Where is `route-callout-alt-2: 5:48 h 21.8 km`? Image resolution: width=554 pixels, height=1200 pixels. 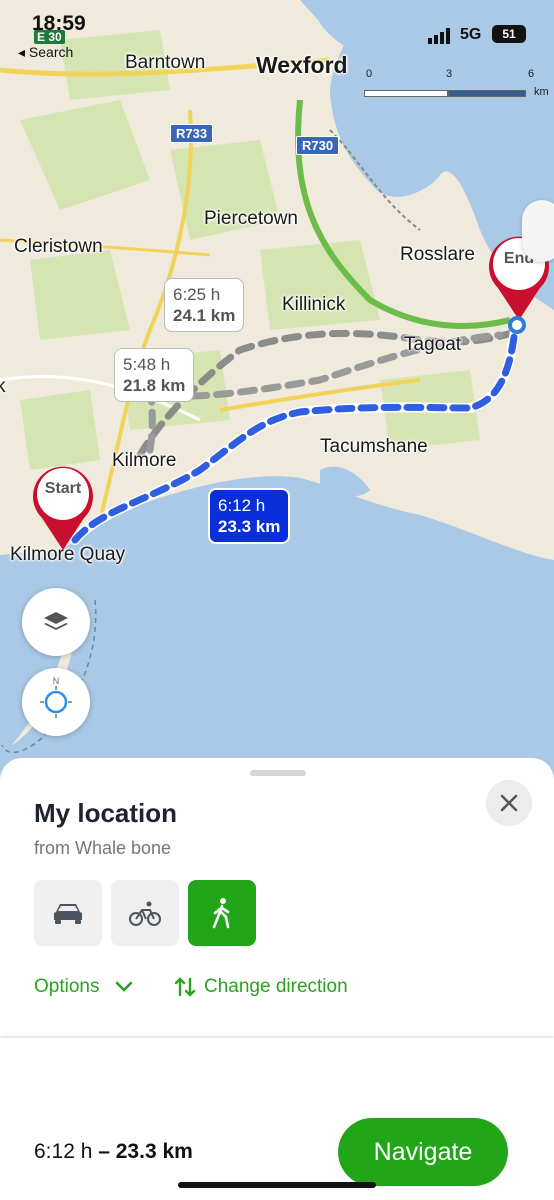
route-callout-alt-2: 5:48 h 21.8 km is located at coordinates (154, 375).